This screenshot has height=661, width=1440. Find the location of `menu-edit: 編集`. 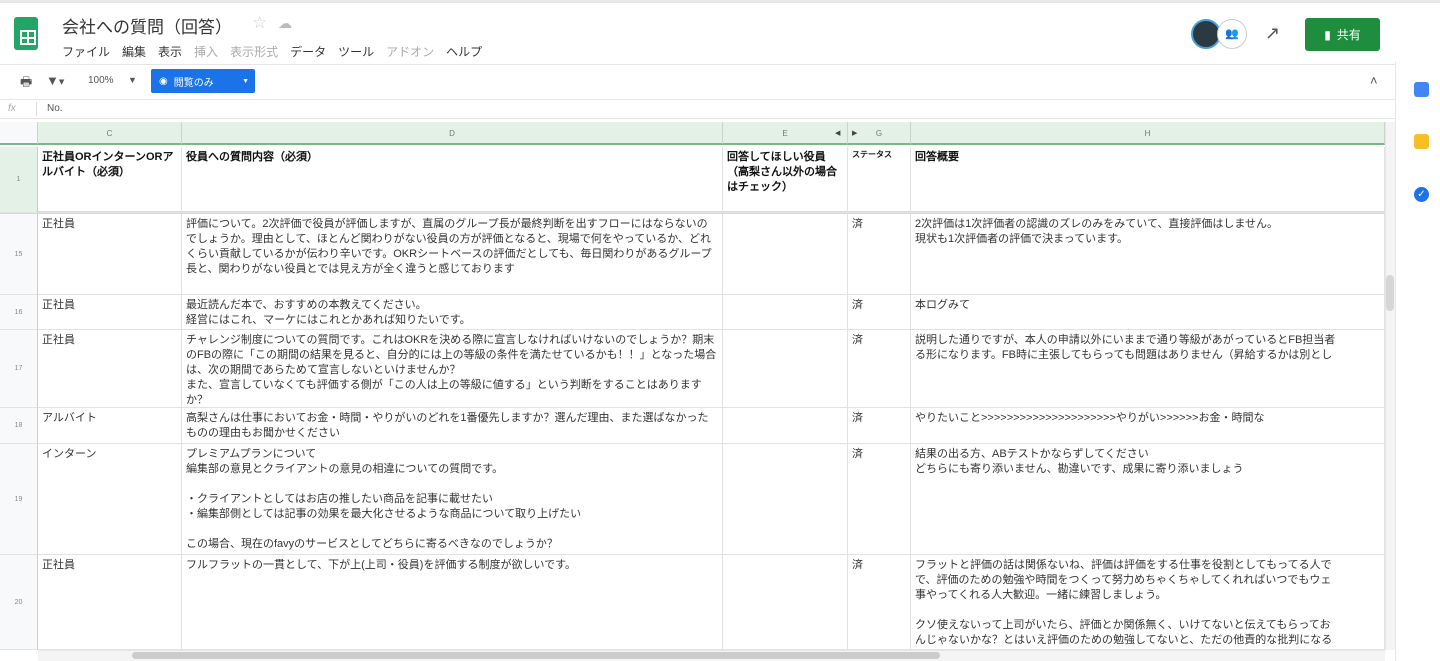

menu-edit: 編集 is located at coordinates (134, 51).